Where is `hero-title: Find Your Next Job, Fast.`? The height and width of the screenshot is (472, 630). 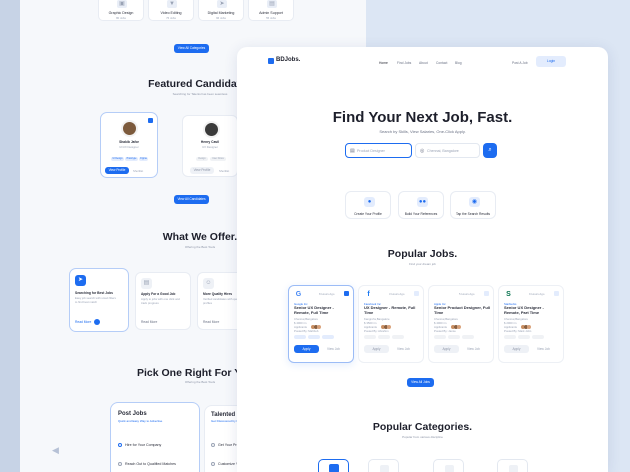 hero-title: Find Your Next Job, Fast. is located at coordinates (422, 117).